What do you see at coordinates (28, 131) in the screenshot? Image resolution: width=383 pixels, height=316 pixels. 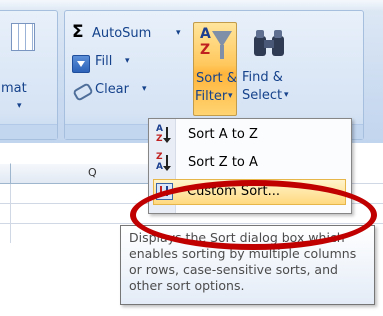 I see `cells-group-footer` at bounding box center [28, 131].